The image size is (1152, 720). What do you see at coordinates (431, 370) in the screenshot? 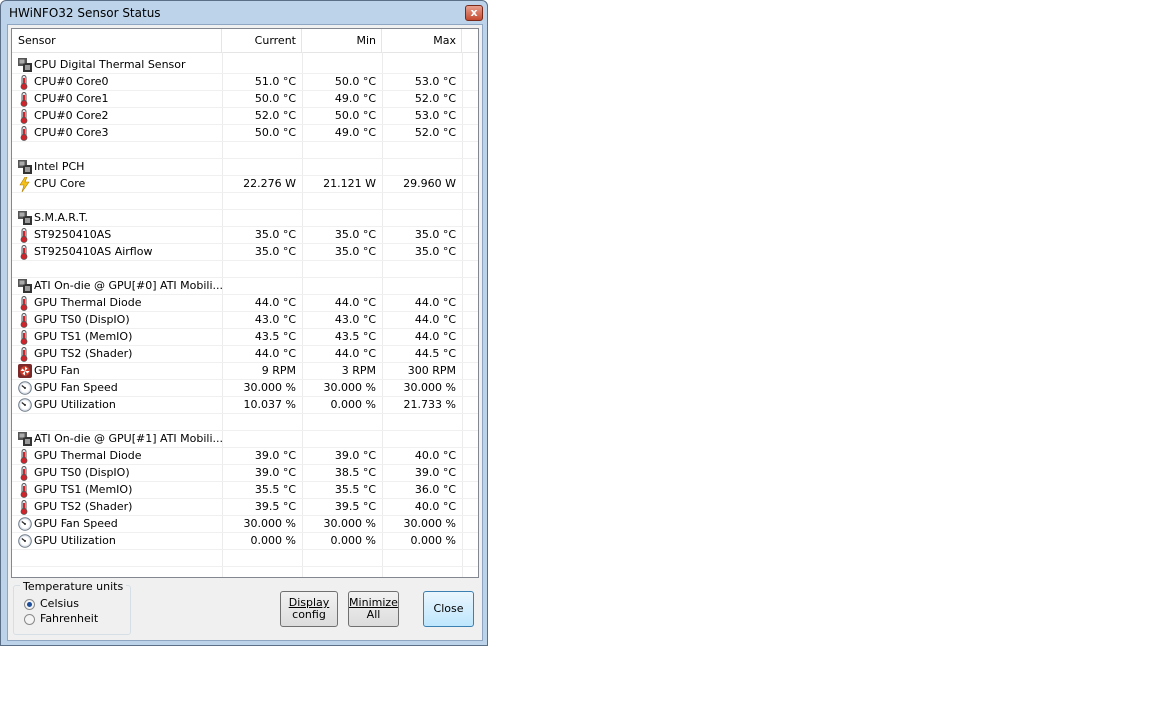
I see `max-value: 300 RPM` at bounding box center [431, 370].